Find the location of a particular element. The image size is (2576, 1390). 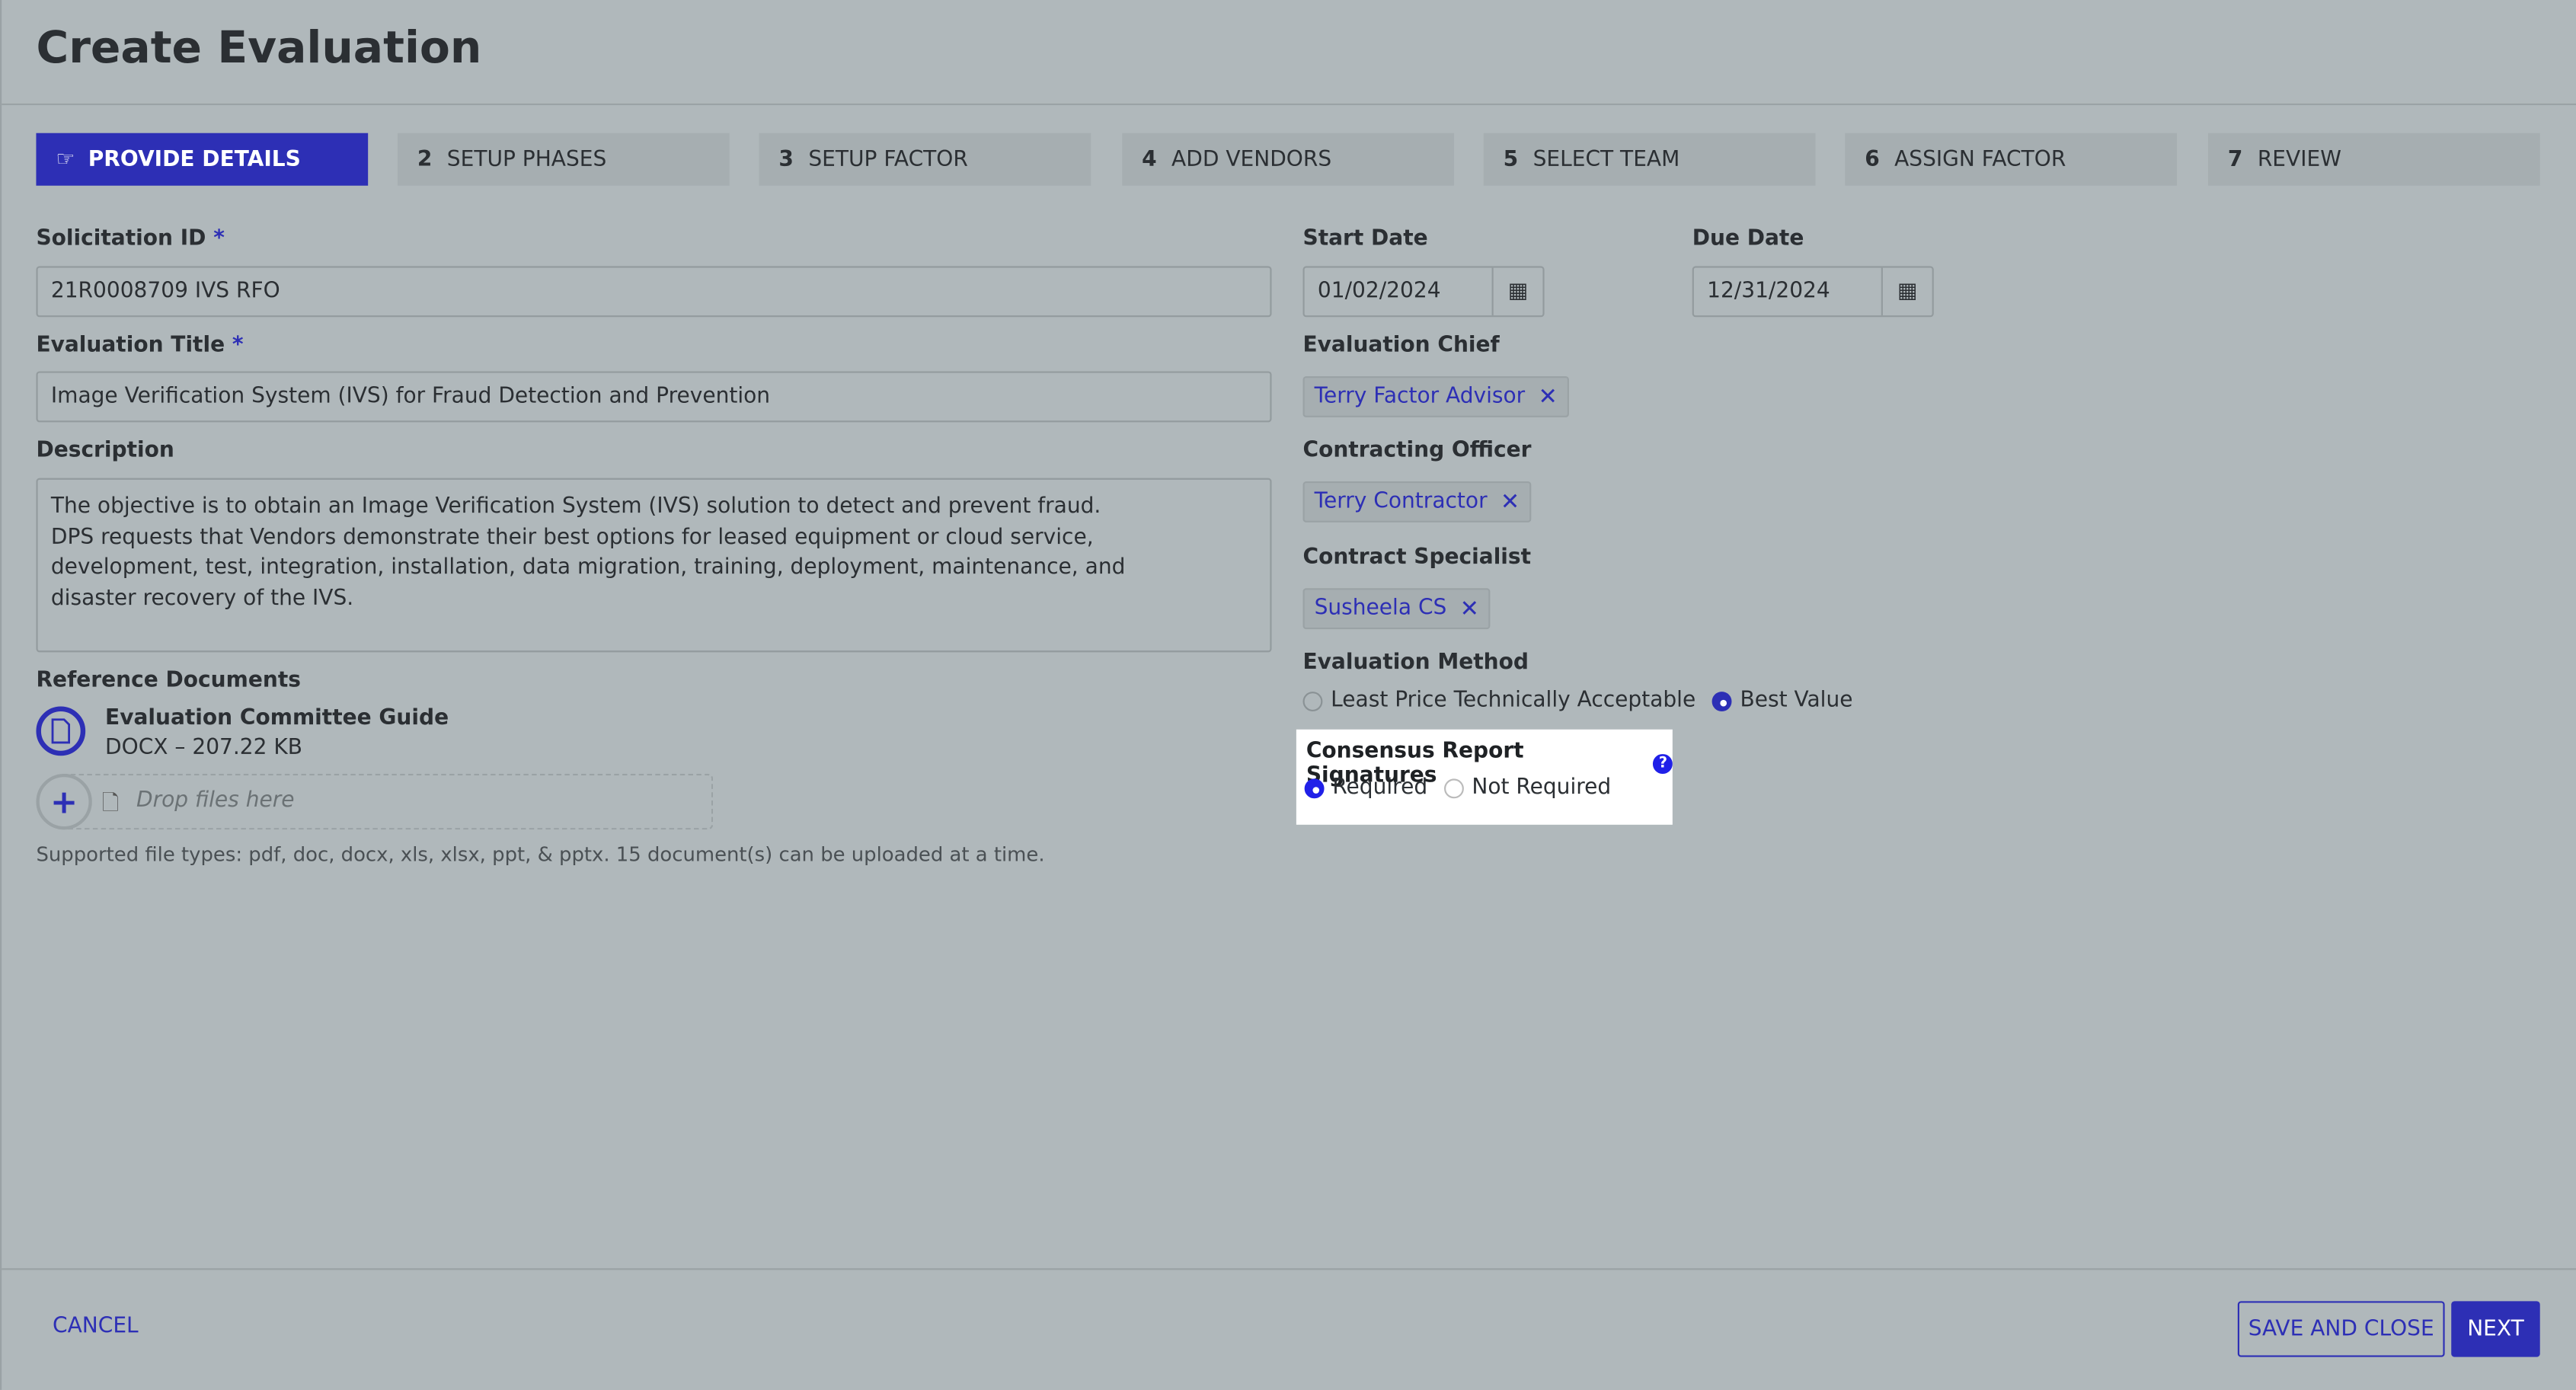

reference-documents-label: Reference Documents is located at coordinates (169, 681).